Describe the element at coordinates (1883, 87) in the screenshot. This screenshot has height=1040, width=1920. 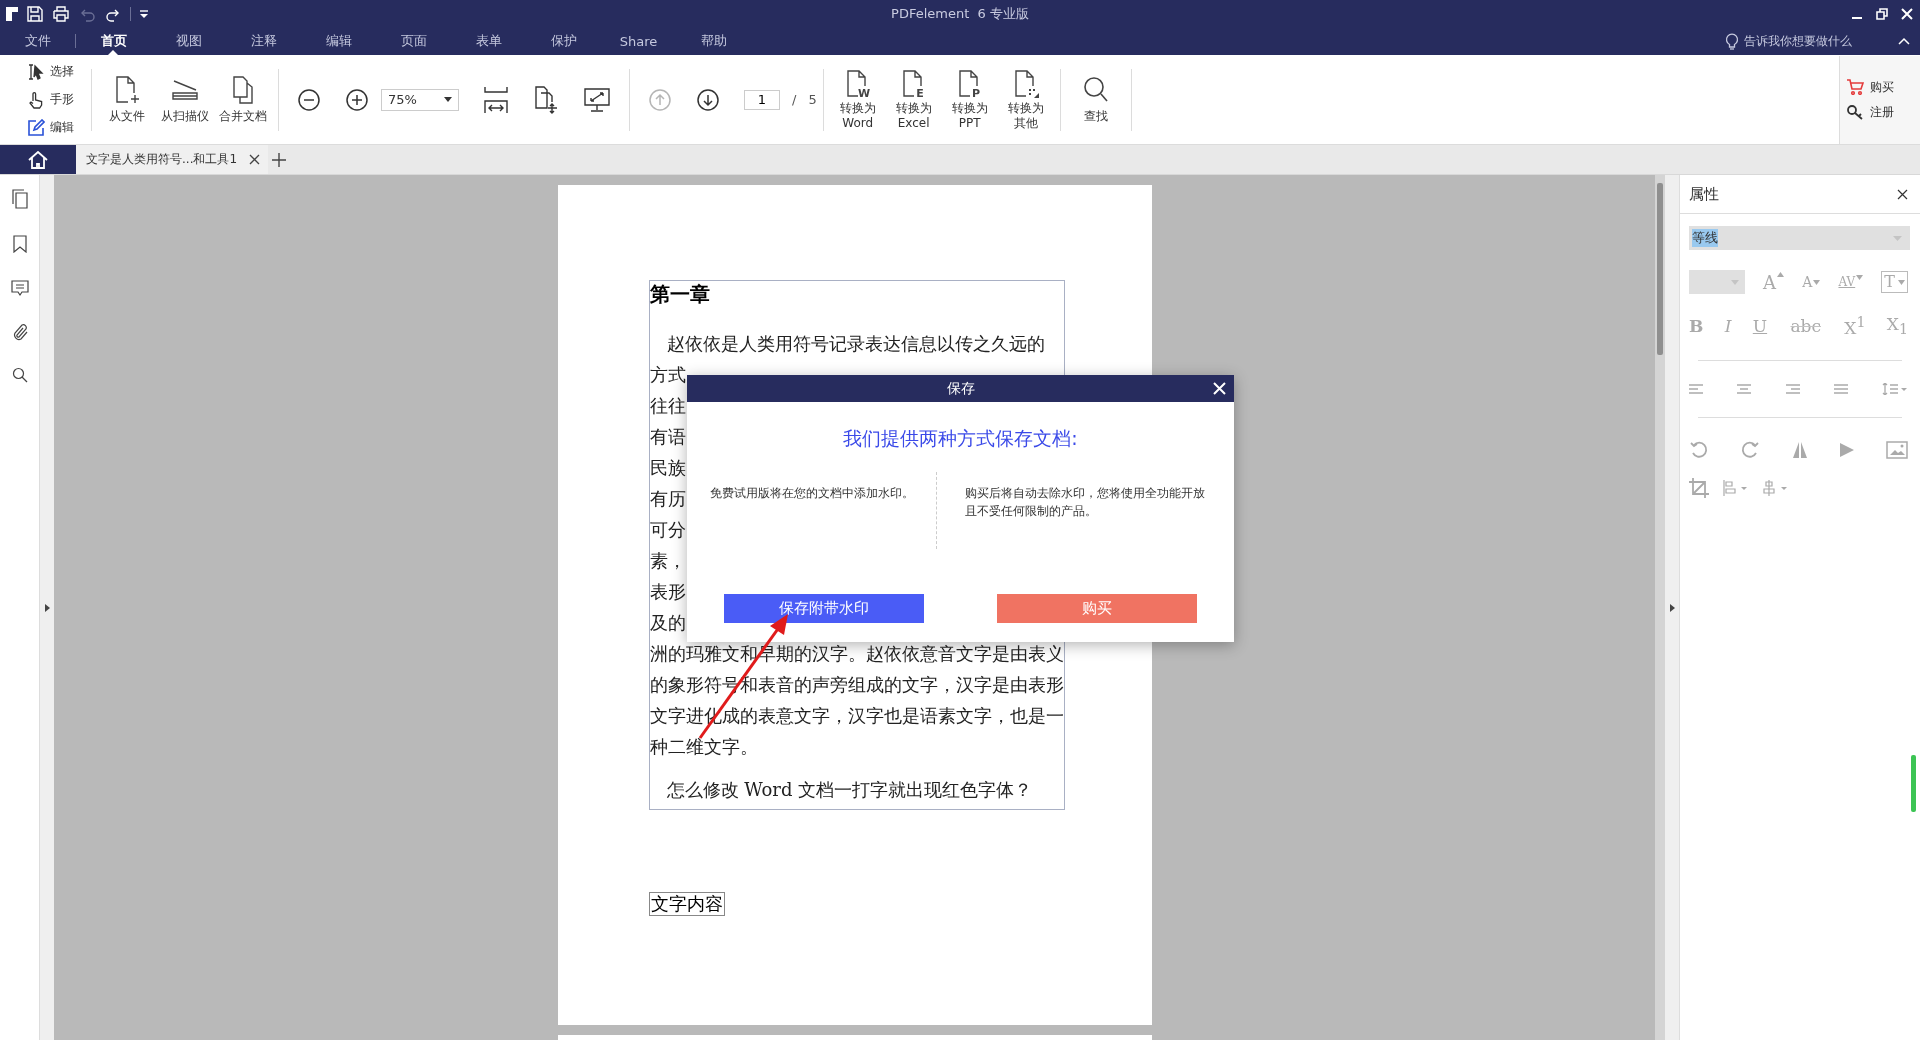
I see `buy-button: 购买` at that location.